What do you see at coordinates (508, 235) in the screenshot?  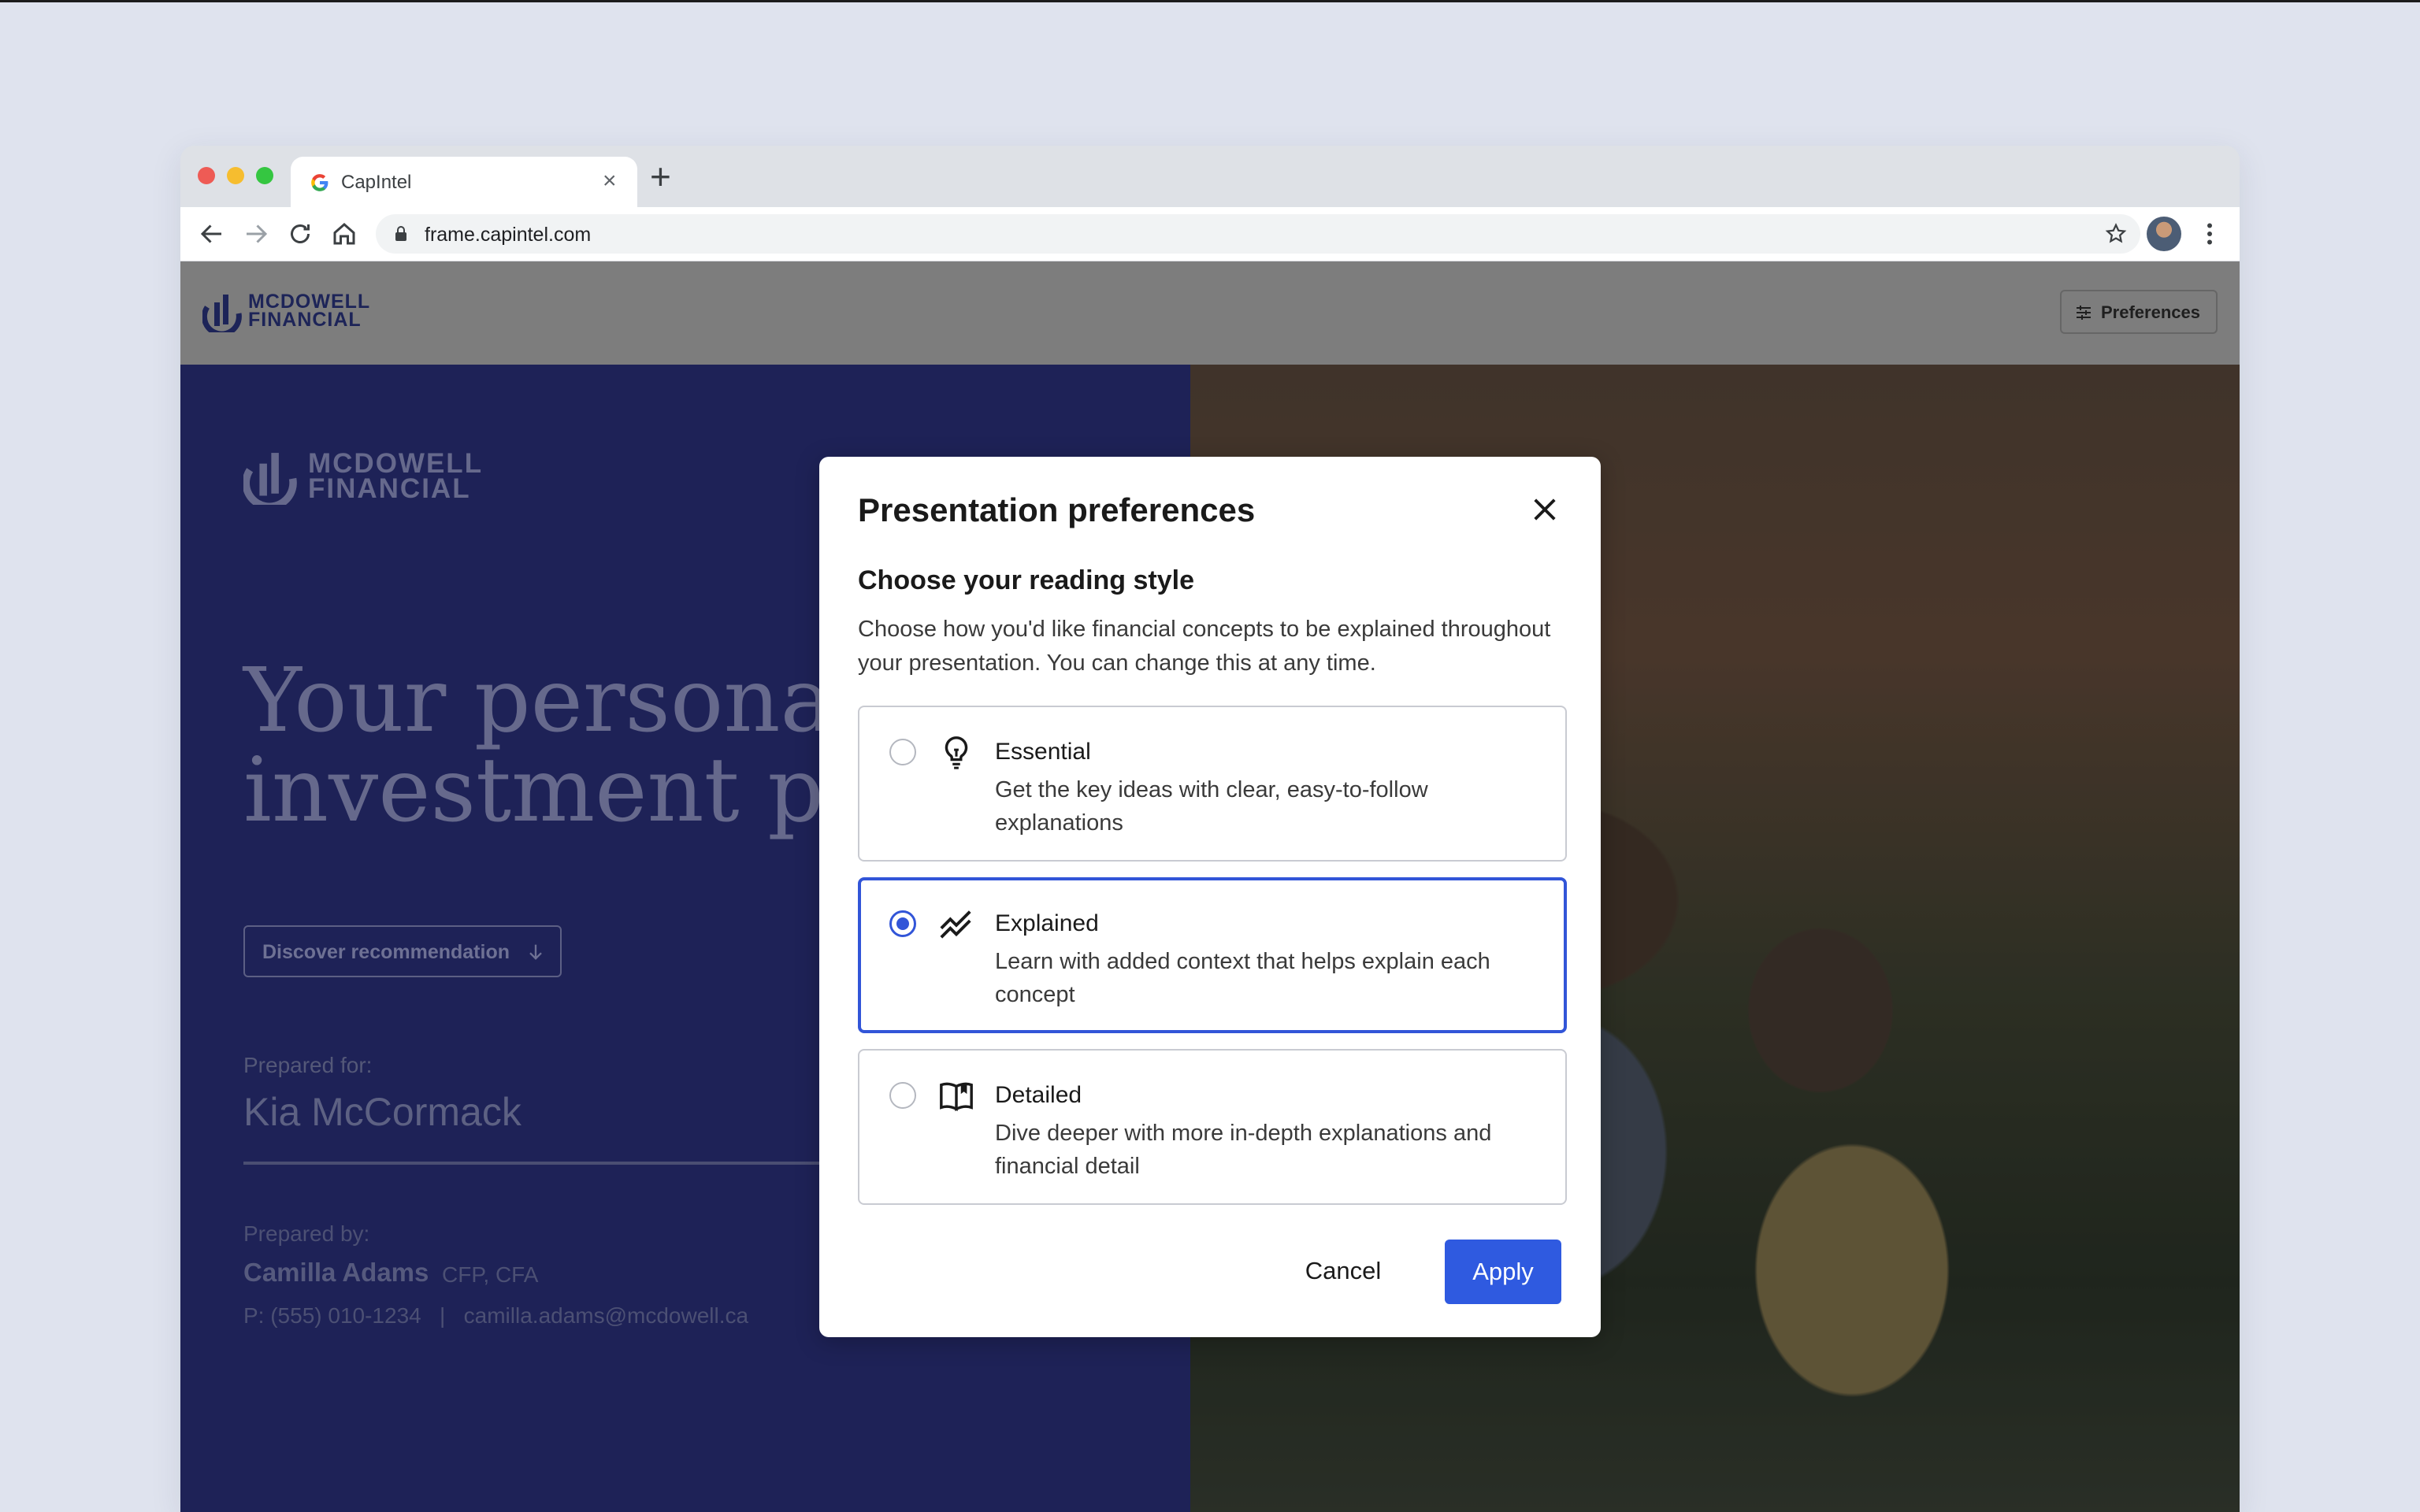 I see `url-text: frame.capintel.com` at bounding box center [508, 235].